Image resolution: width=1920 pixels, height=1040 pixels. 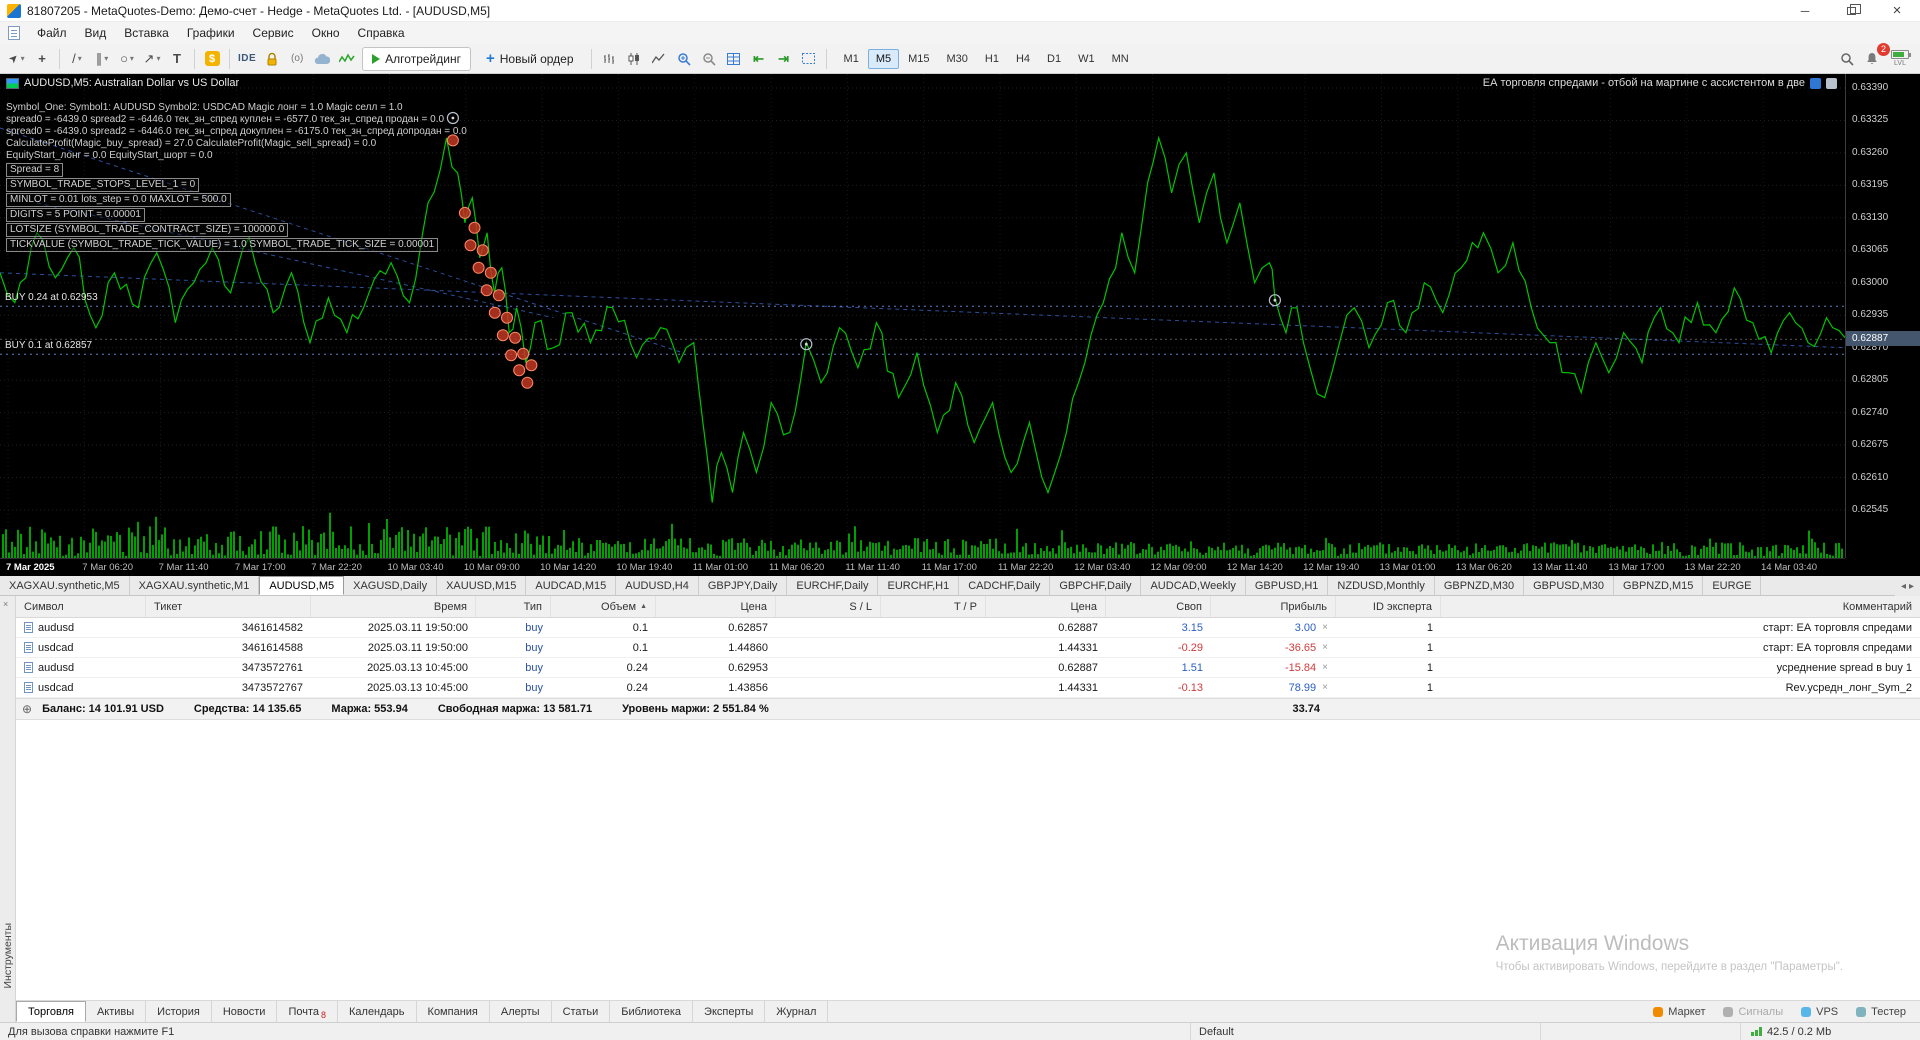 What do you see at coordinates (65, 585) in the screenshot?
I see `chart-tab: XAGXAU.synthetic,M5` at bounding box center [65, 585].